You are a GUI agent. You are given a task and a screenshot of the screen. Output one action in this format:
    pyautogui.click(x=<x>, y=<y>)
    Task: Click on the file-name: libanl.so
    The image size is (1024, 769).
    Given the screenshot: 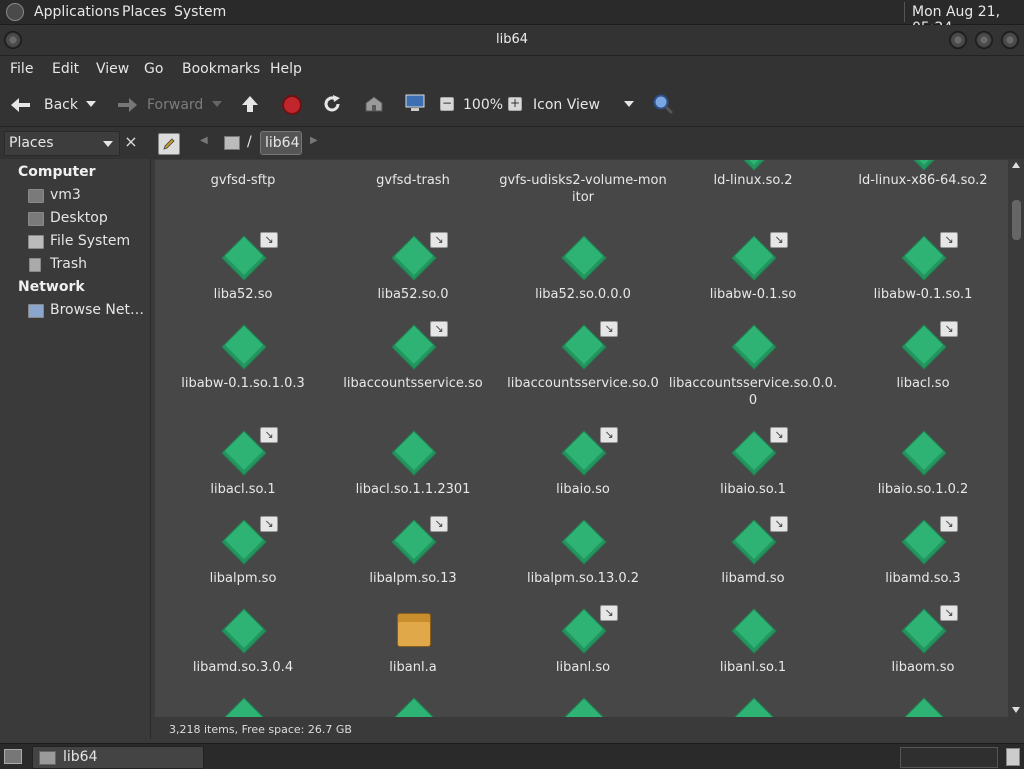 What is the action you would take?
    pyautogui.click(x=583, y=667)
    